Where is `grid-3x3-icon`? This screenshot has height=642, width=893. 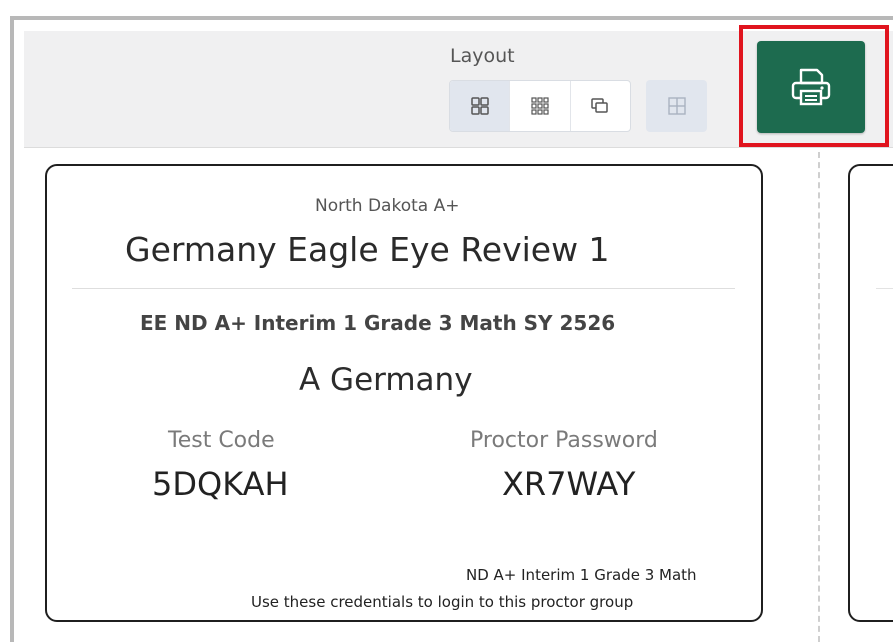 grid-3x3-icon is located at coordinates (540, 106).